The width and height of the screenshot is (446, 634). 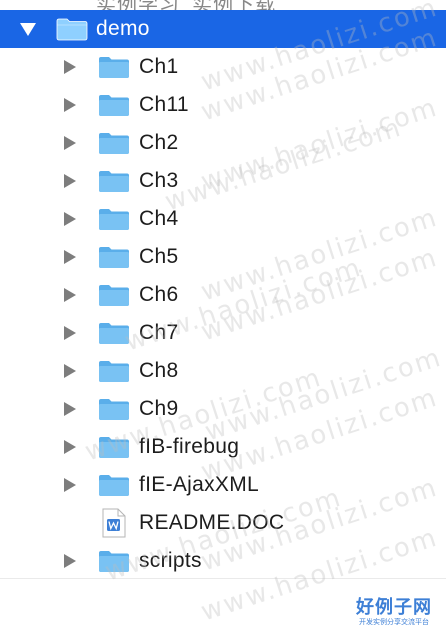 I want to click on logo-subtitle: 开发实例分享交流平台, so click(x=394, y=622).